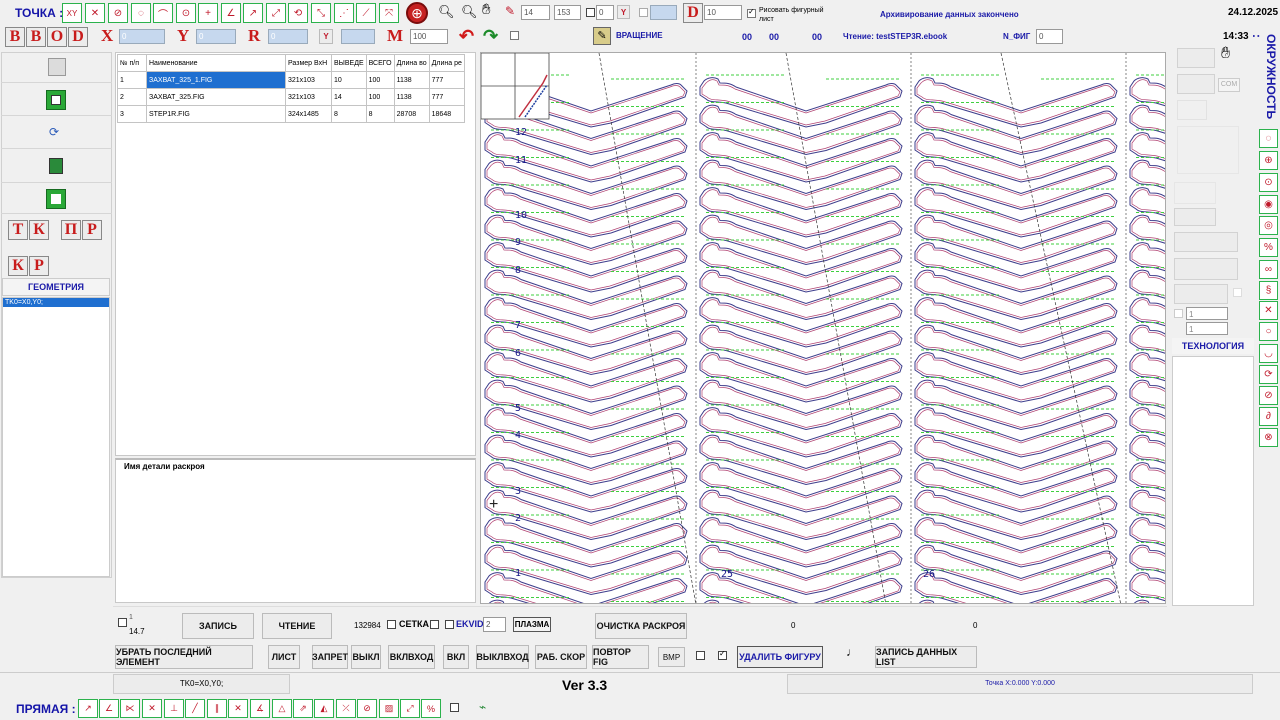 This screenshot has width=1280, height=720. Describe the element at coordinates (512, 11) in the screenshot. I see `eraser-icon: ✎` at that location.